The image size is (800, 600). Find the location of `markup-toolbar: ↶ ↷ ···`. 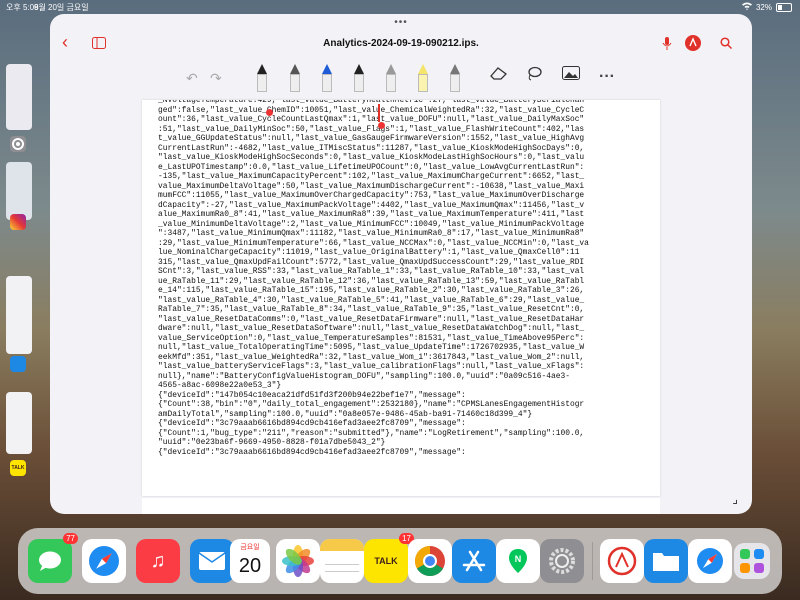

markup-toolbar: ↶ ↷ ··· is located at coordinates (401, 81).